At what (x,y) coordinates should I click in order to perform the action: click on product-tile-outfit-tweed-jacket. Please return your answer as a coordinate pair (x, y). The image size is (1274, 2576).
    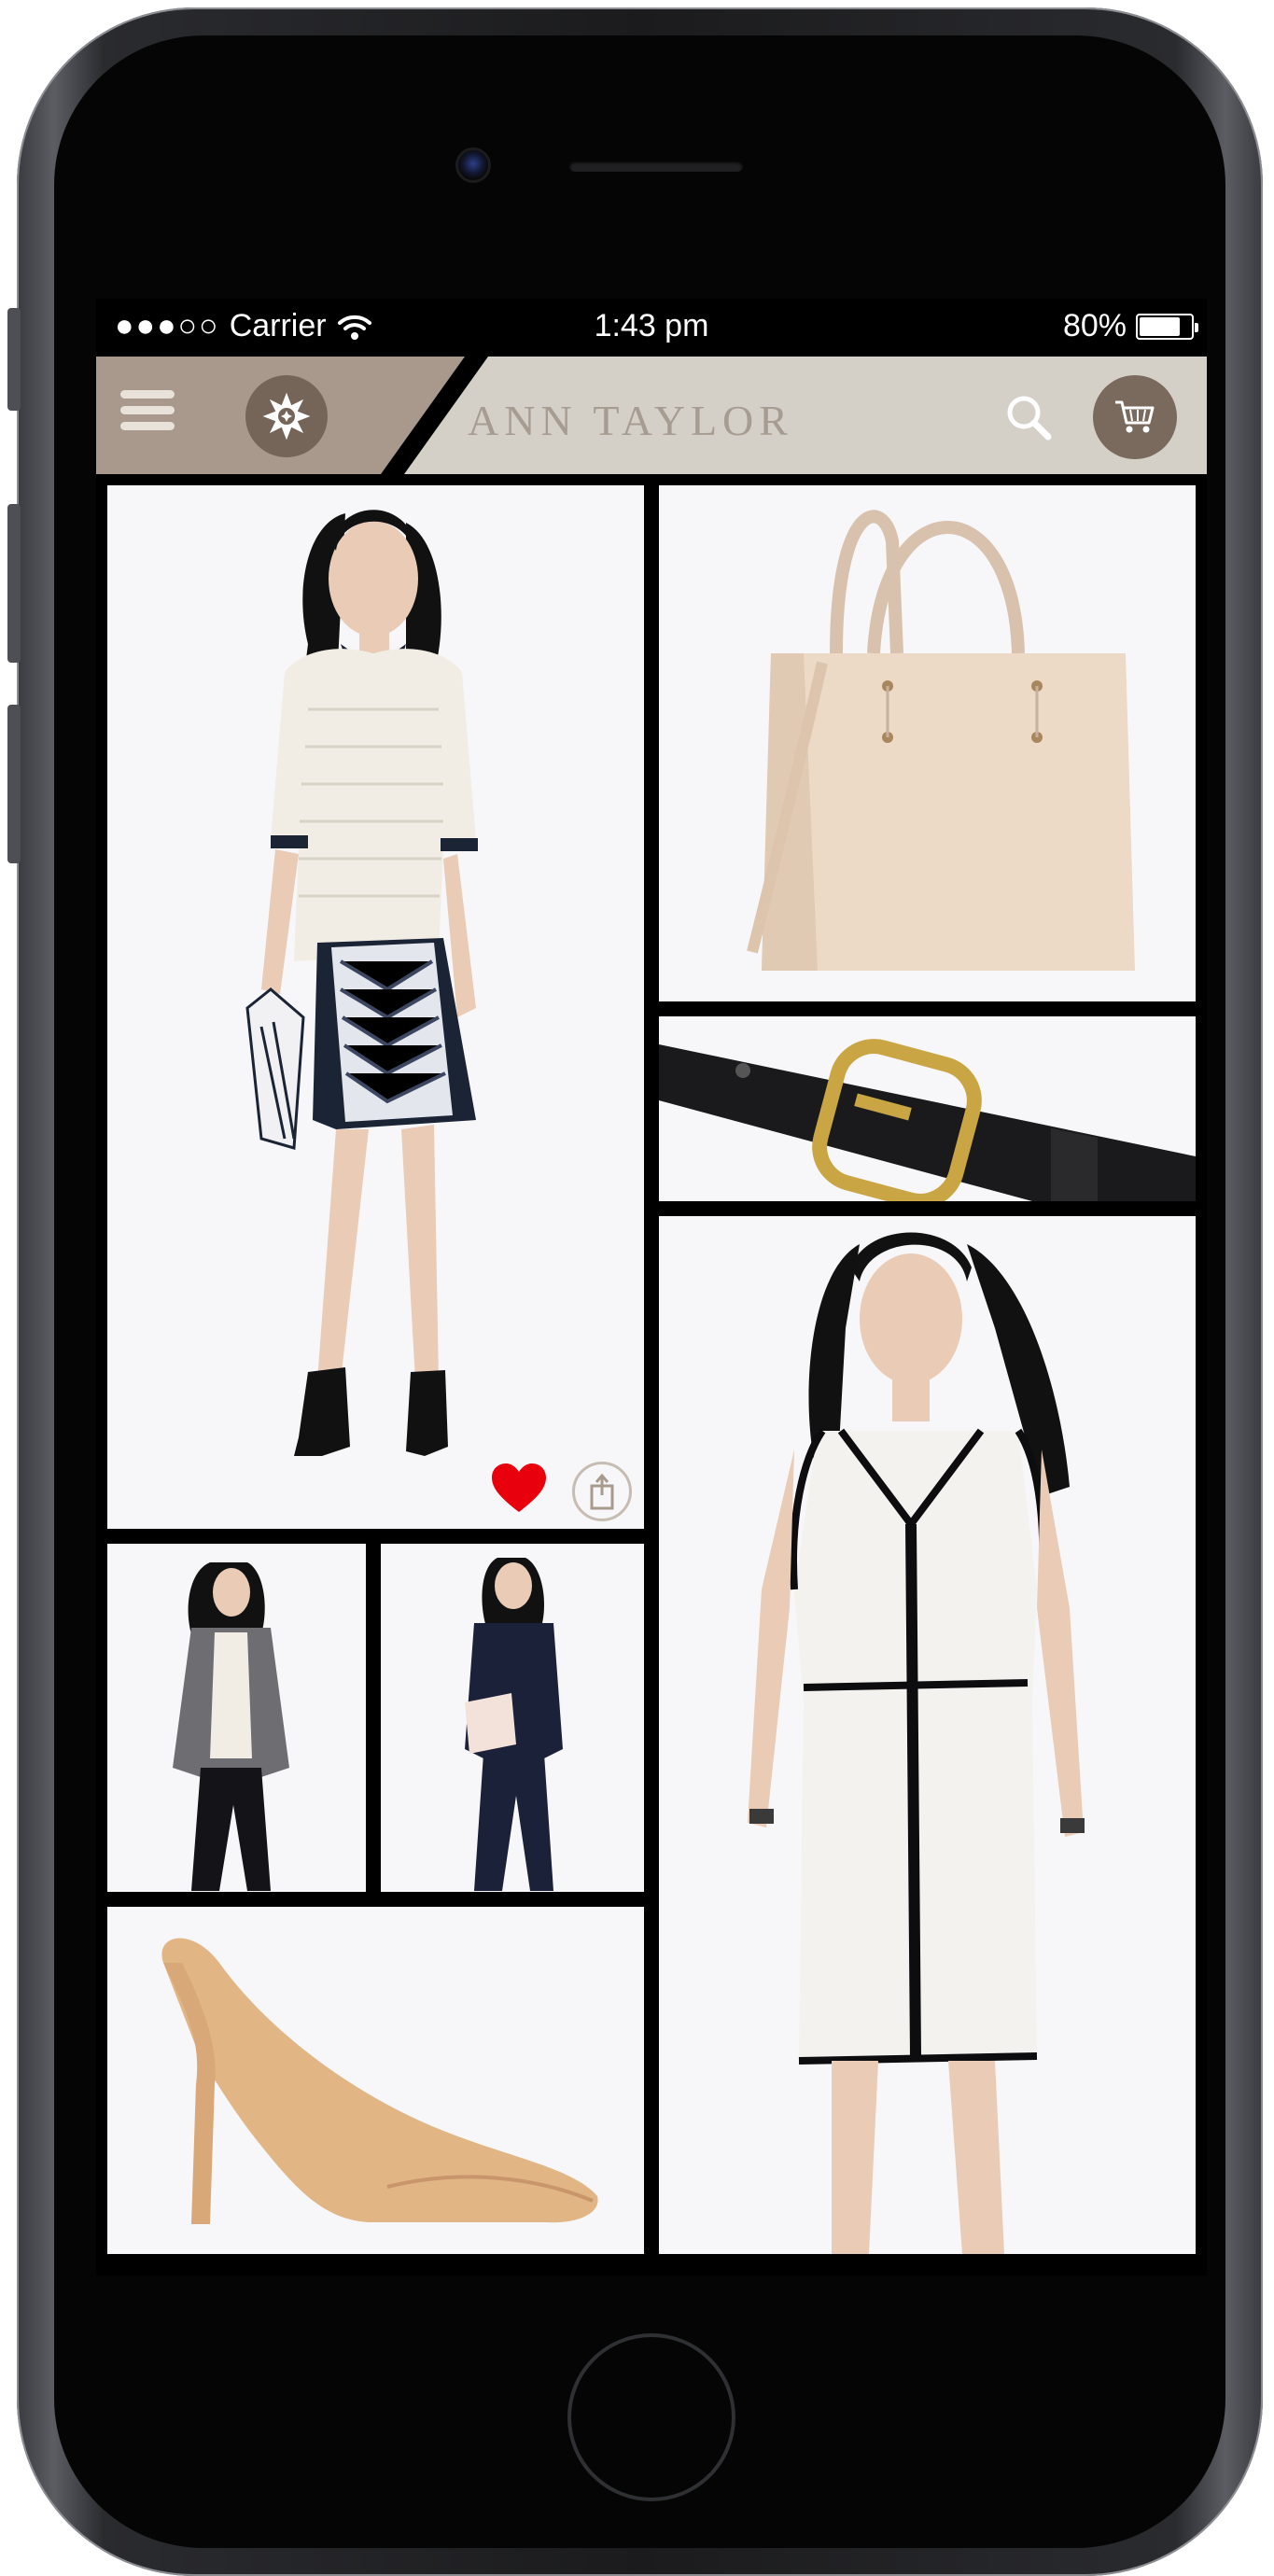
    Looking at the image, I should click on (236, 1718).